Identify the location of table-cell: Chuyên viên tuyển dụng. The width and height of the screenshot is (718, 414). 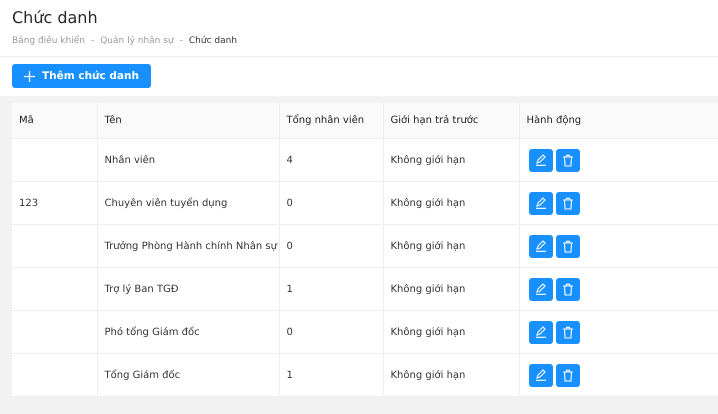
(188, 203).